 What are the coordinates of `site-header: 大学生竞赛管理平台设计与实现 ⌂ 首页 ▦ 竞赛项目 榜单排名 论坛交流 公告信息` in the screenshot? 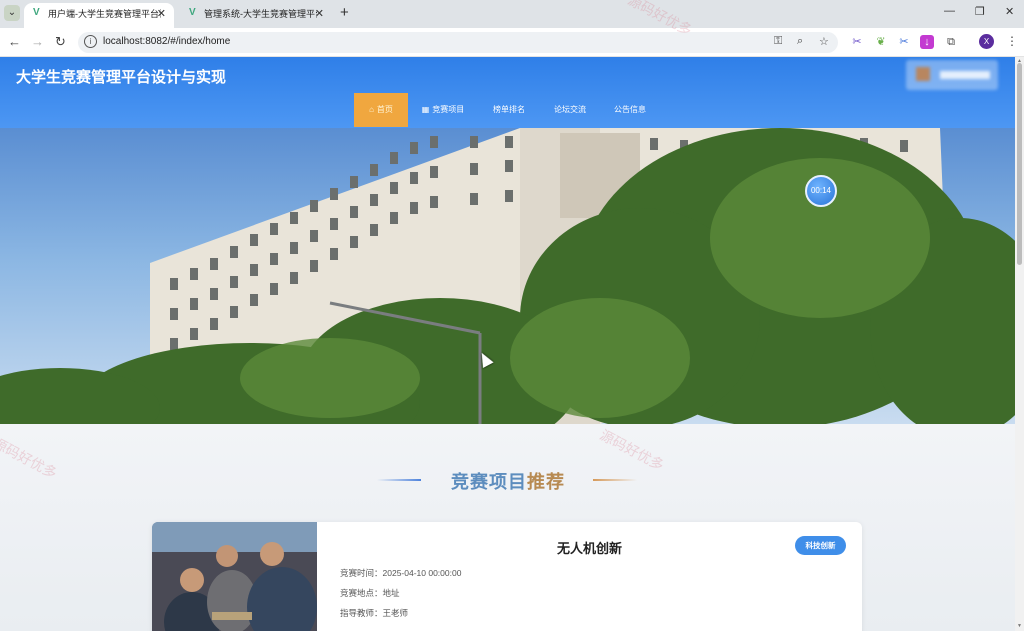 It's located at (507, 92).